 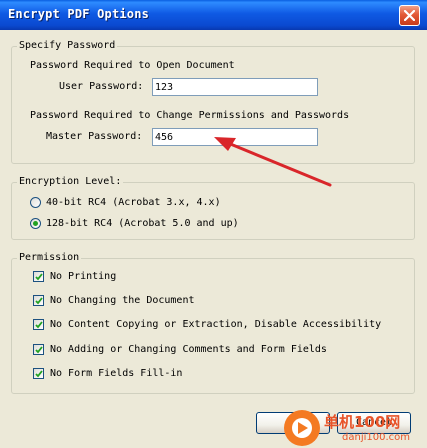 What do you see at coordinates (302, 428) in the screenshot?
I see `watermark-logo-icon` at bounding box center [302, 428].